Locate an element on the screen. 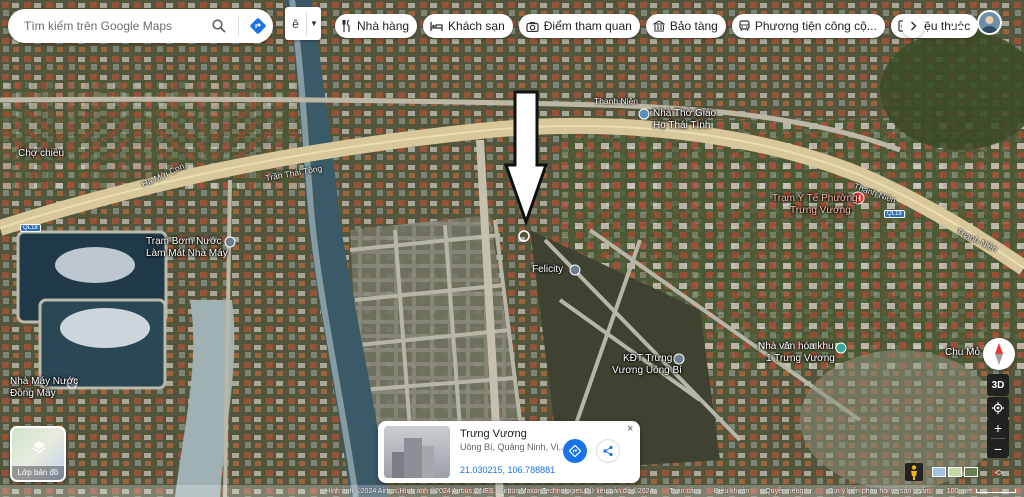  chips-next-button is located at coordinates (913, 26).